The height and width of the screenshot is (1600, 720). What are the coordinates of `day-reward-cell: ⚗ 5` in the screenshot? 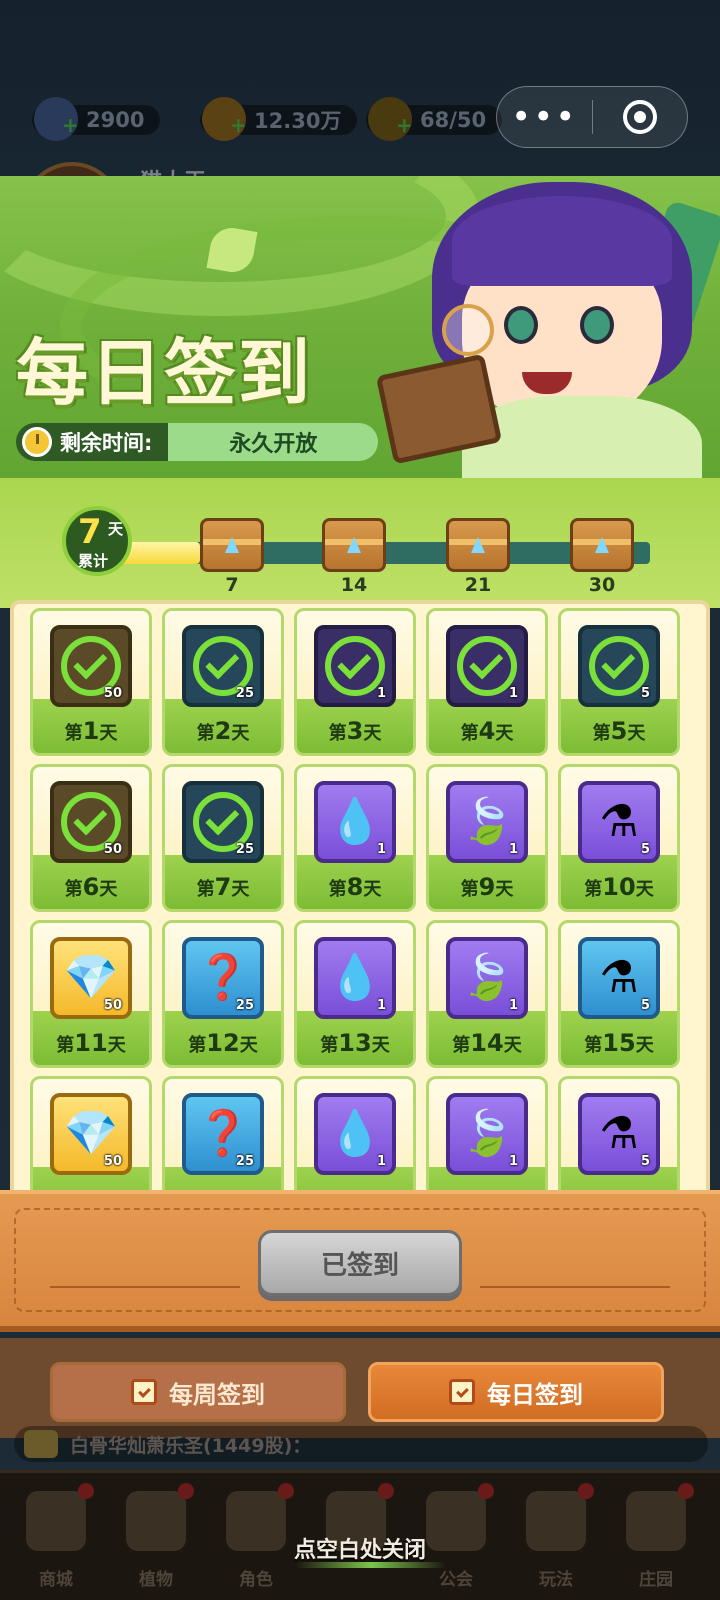 It's located at (619, 1136).